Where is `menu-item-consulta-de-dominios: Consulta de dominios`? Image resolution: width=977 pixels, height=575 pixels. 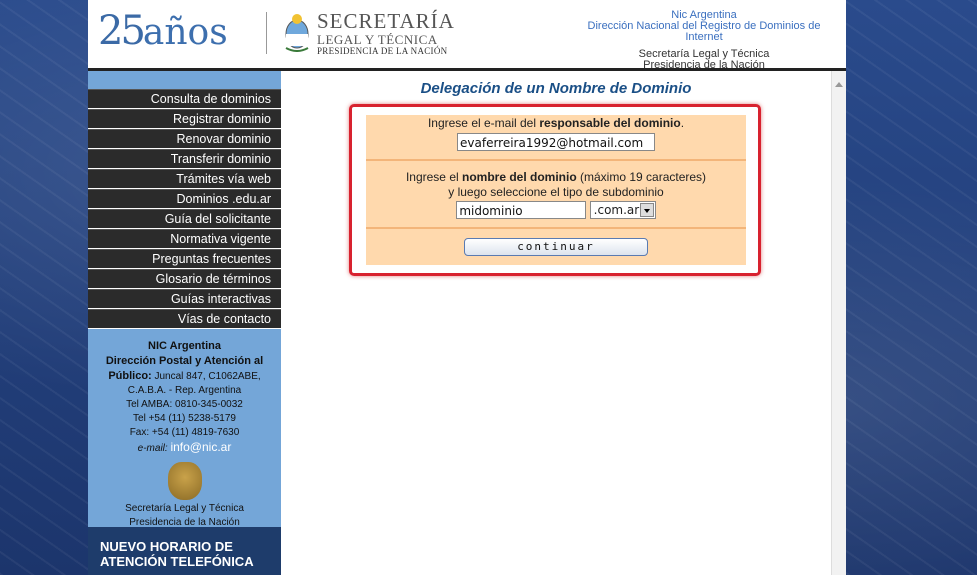 menu-item-consulta-de-dominios: Consulta de dominios is located at coordinates (184, 98).